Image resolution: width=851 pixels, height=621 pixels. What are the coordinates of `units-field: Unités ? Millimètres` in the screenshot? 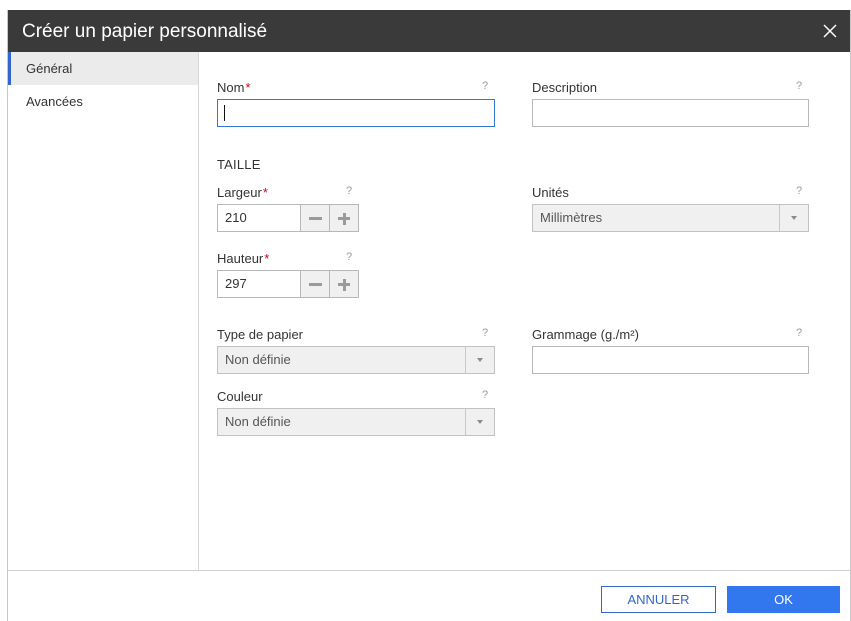 It's located at (670, 209).